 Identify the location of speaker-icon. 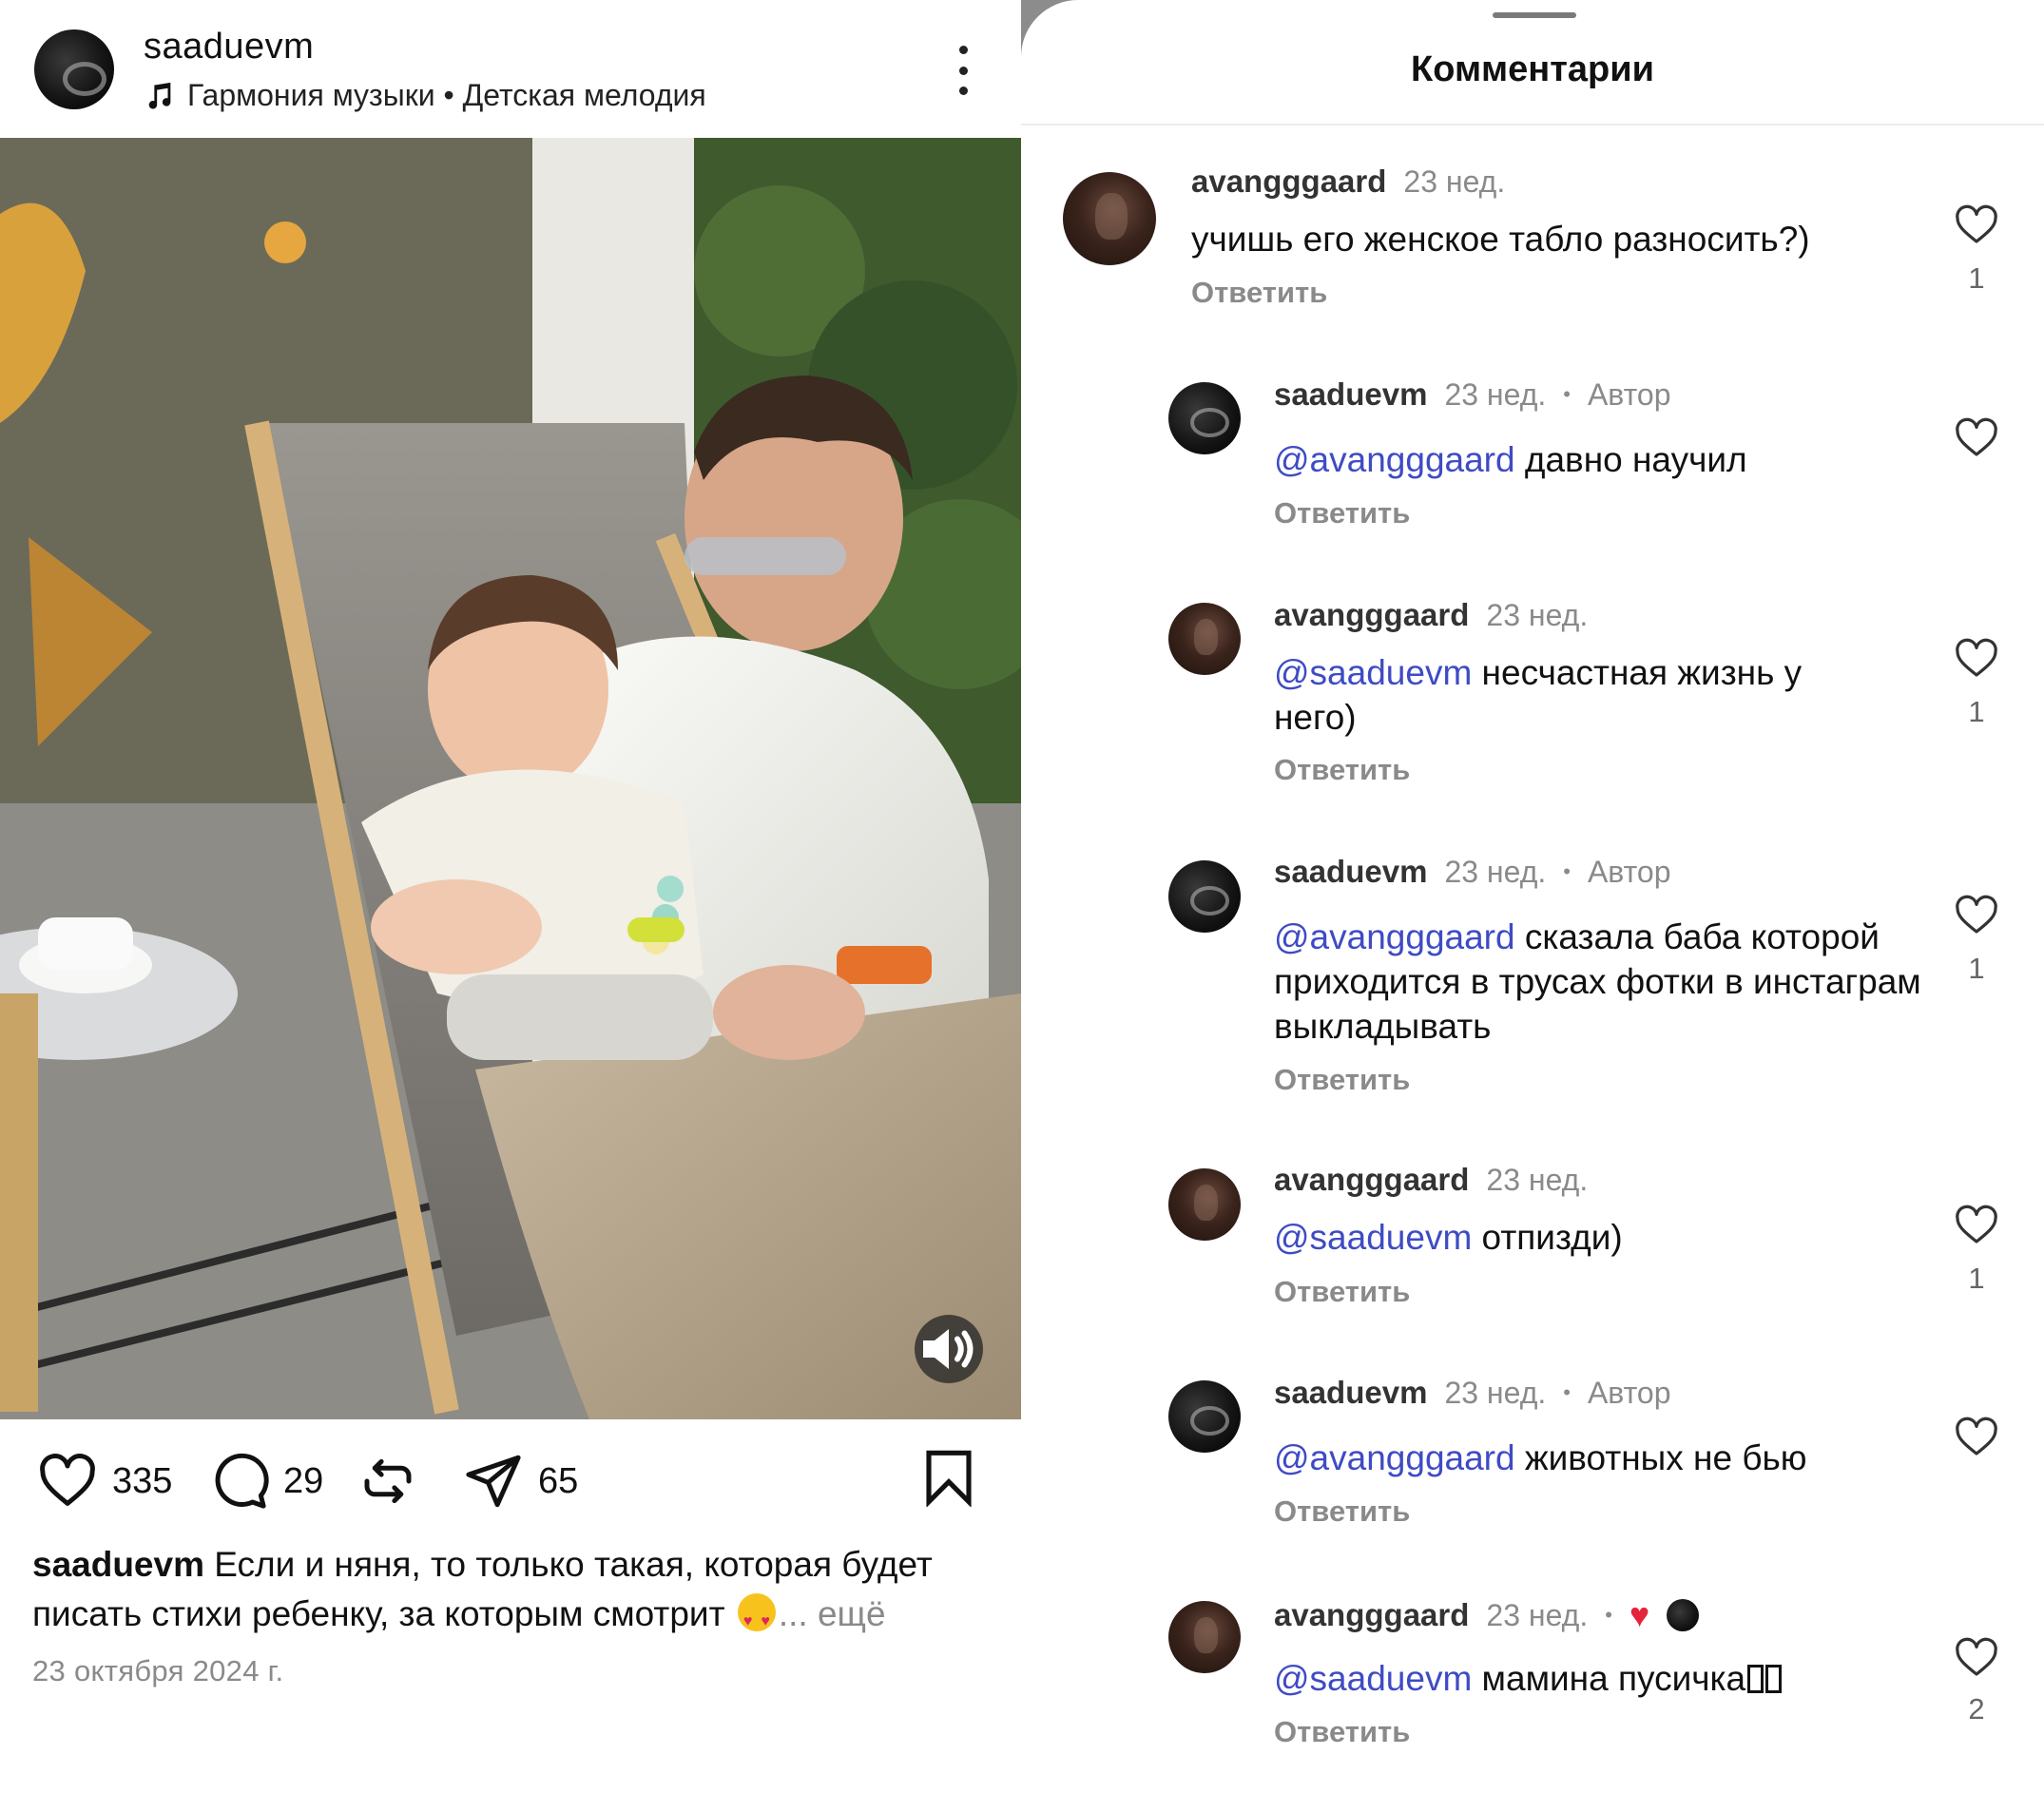
(949, 1349).